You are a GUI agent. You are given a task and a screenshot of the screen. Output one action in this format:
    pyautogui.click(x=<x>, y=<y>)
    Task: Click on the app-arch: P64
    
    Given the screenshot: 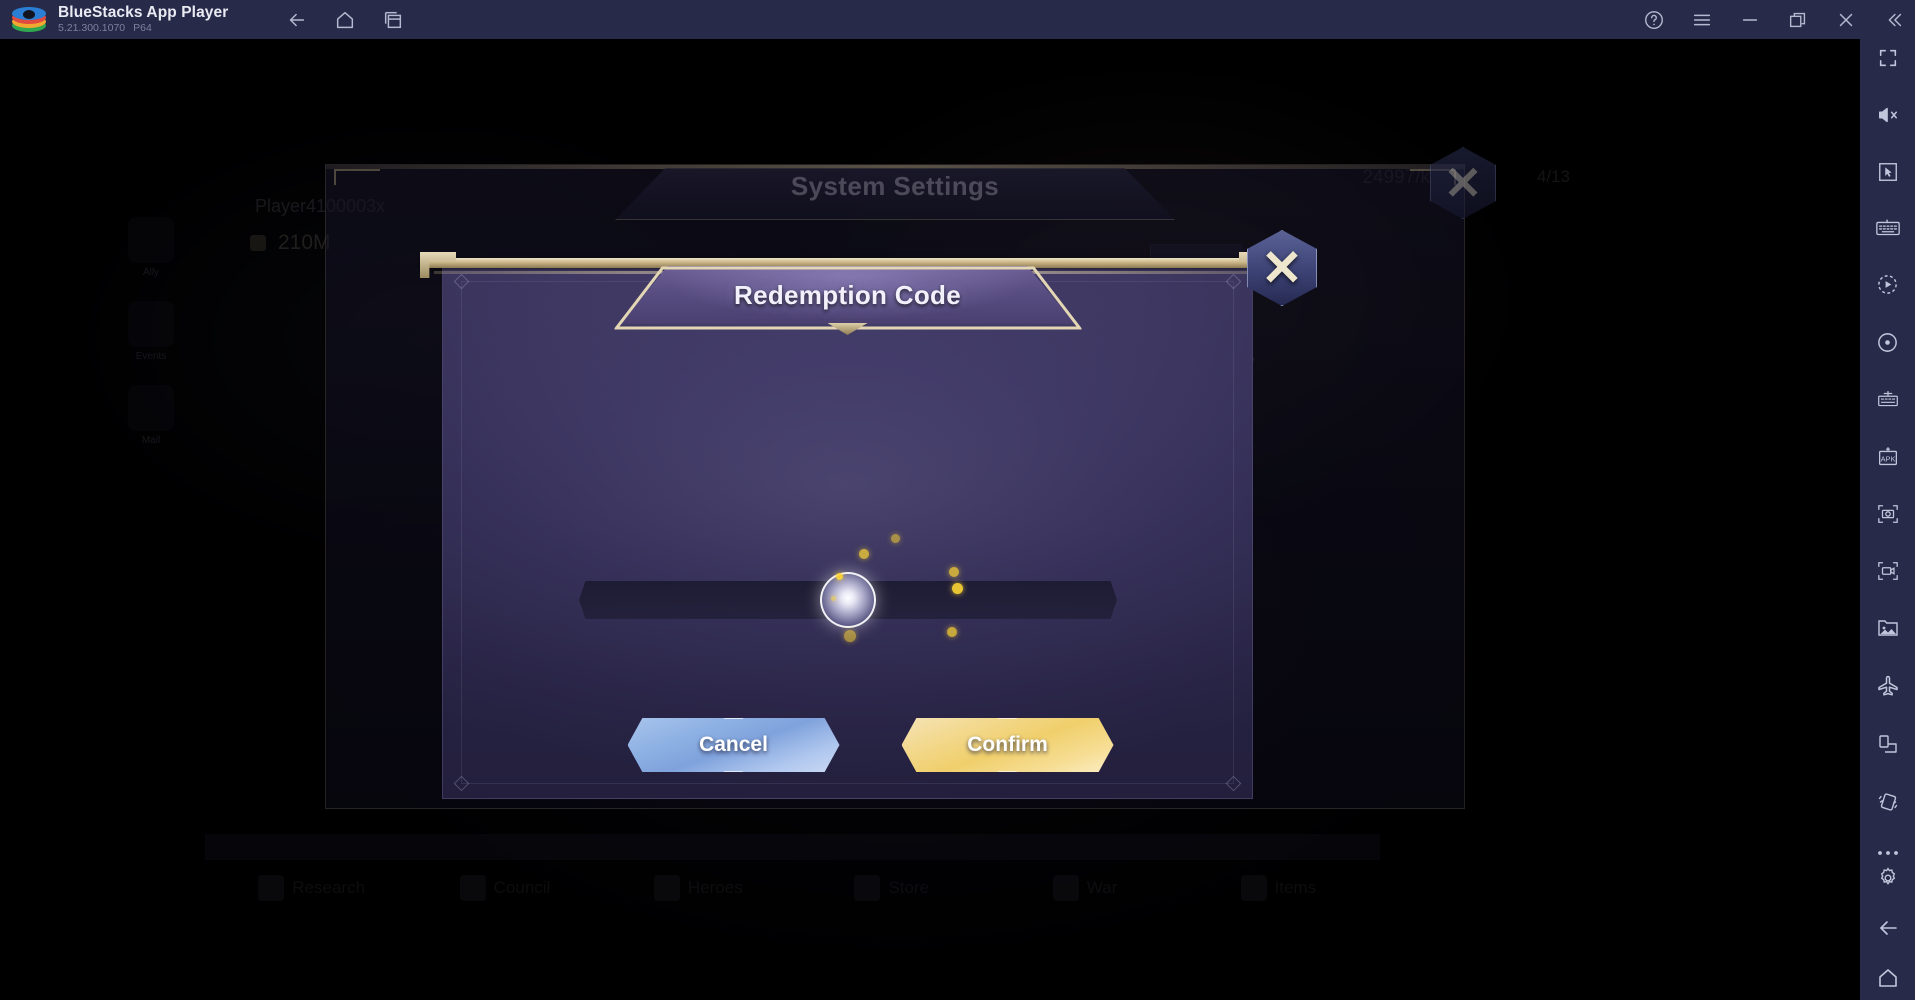 What is the action you would take?
    pyautogui.click(x=142, y=28)
    